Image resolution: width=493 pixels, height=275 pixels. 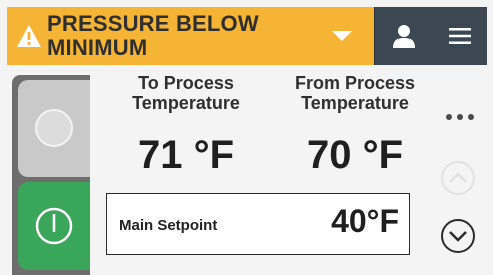 I want to click on more-icon, so click(x=460, y=117).